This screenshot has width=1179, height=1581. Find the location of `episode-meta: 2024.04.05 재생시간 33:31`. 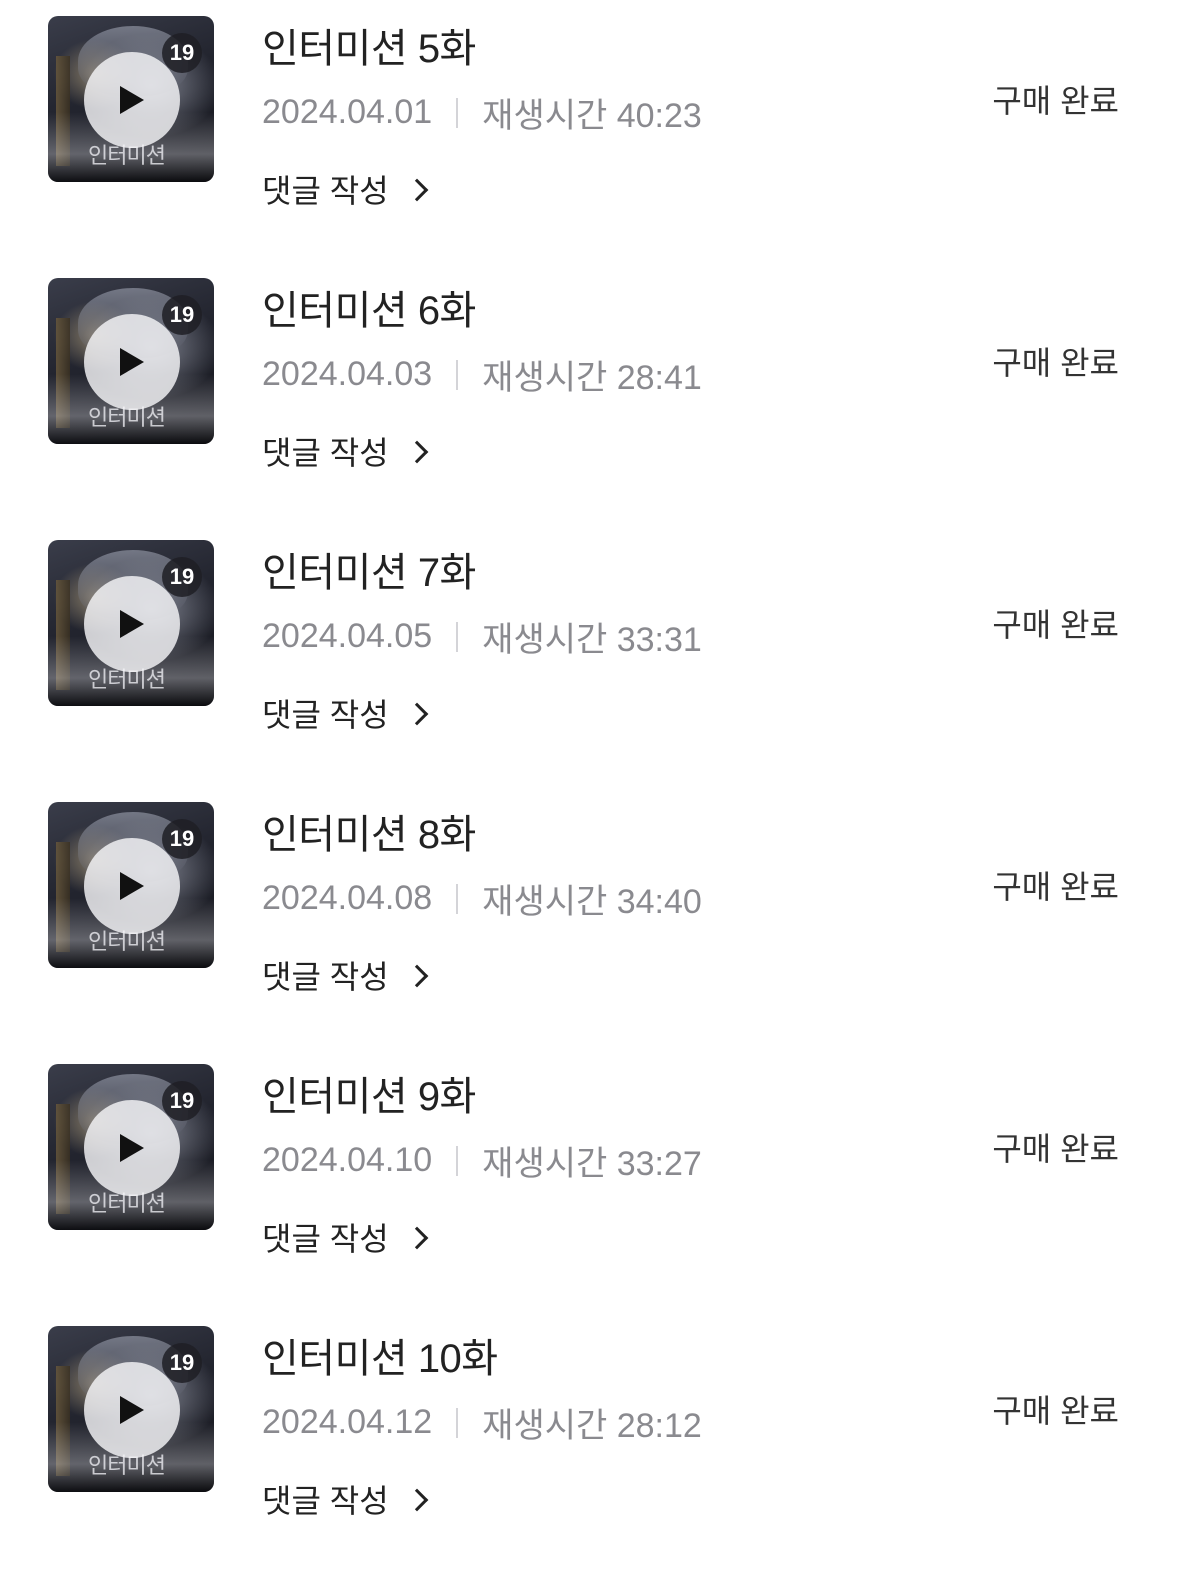

episode-meta: 2024.04.05 재생시간 33:31 is located at coordinates (482, 636).